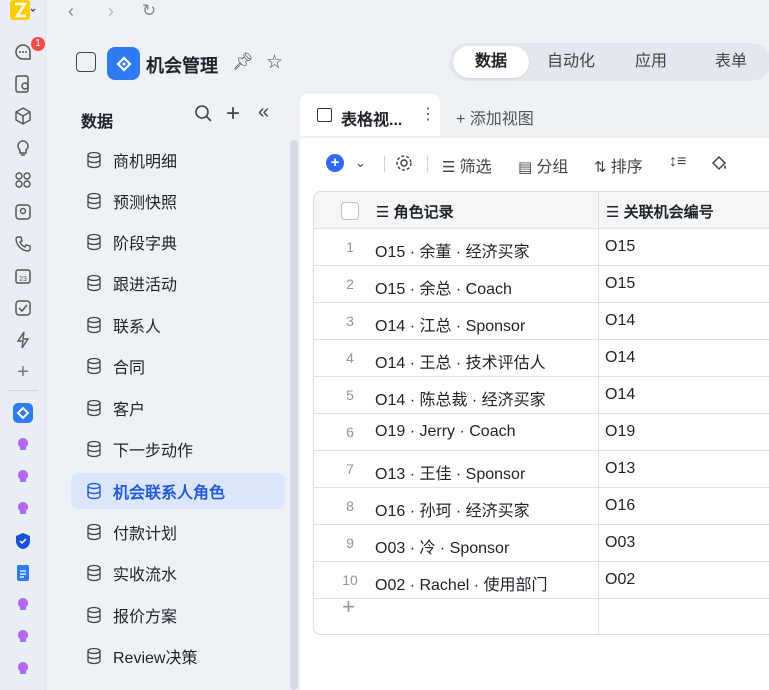 The image size is (769, 690). What do you see at coordinates (541, 247) in the screenshot?
I see `table-row: 1 O15 · 余董 · 经济买家 O15` at bounding box center [541, 247].